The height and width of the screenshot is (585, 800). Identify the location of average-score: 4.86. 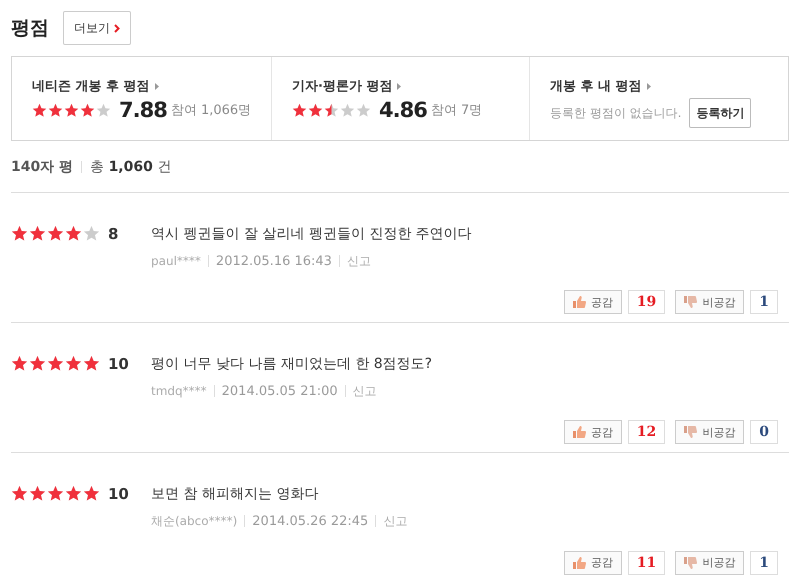
(403, 110).